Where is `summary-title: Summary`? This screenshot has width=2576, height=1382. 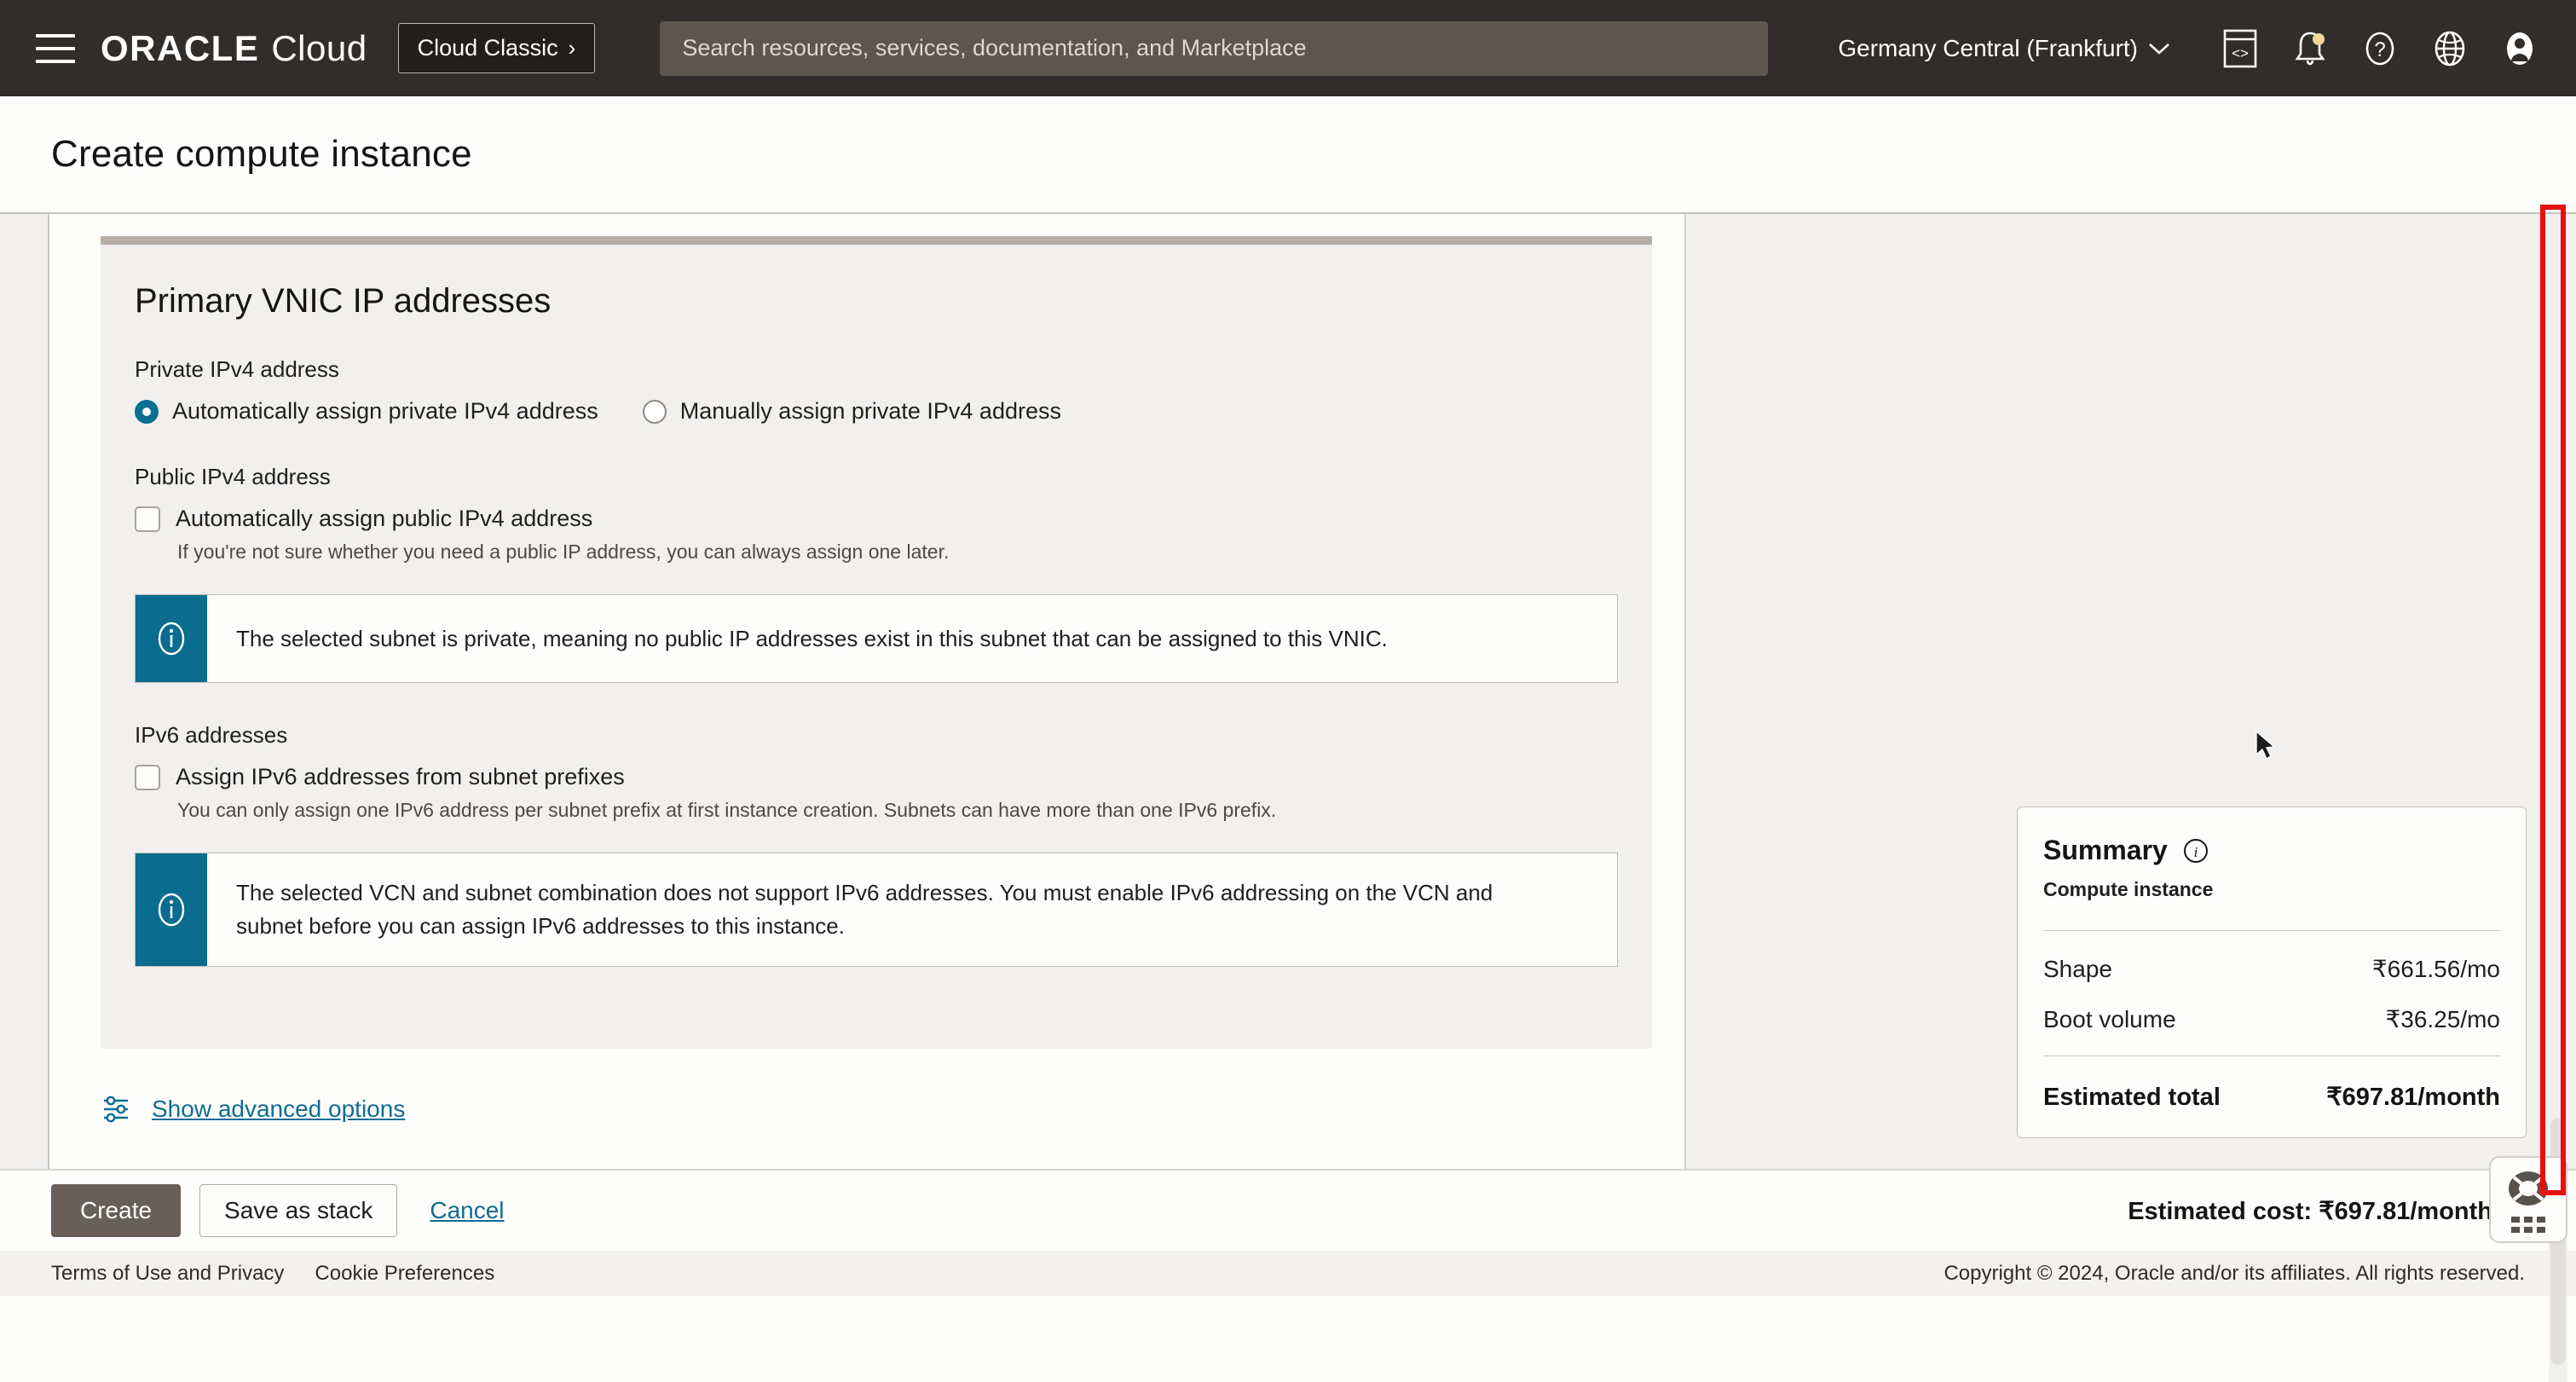 summary-title: Summary is located at coordinates (2105, 850).